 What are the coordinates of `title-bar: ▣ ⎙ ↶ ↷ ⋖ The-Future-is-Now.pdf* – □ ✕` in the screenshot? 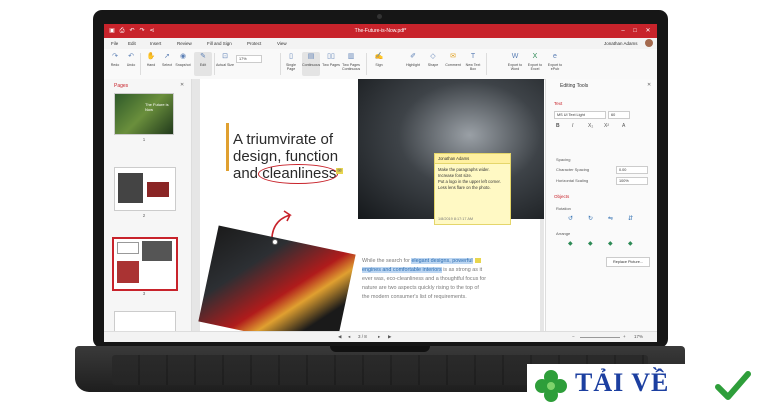 It's located at (380, 31).